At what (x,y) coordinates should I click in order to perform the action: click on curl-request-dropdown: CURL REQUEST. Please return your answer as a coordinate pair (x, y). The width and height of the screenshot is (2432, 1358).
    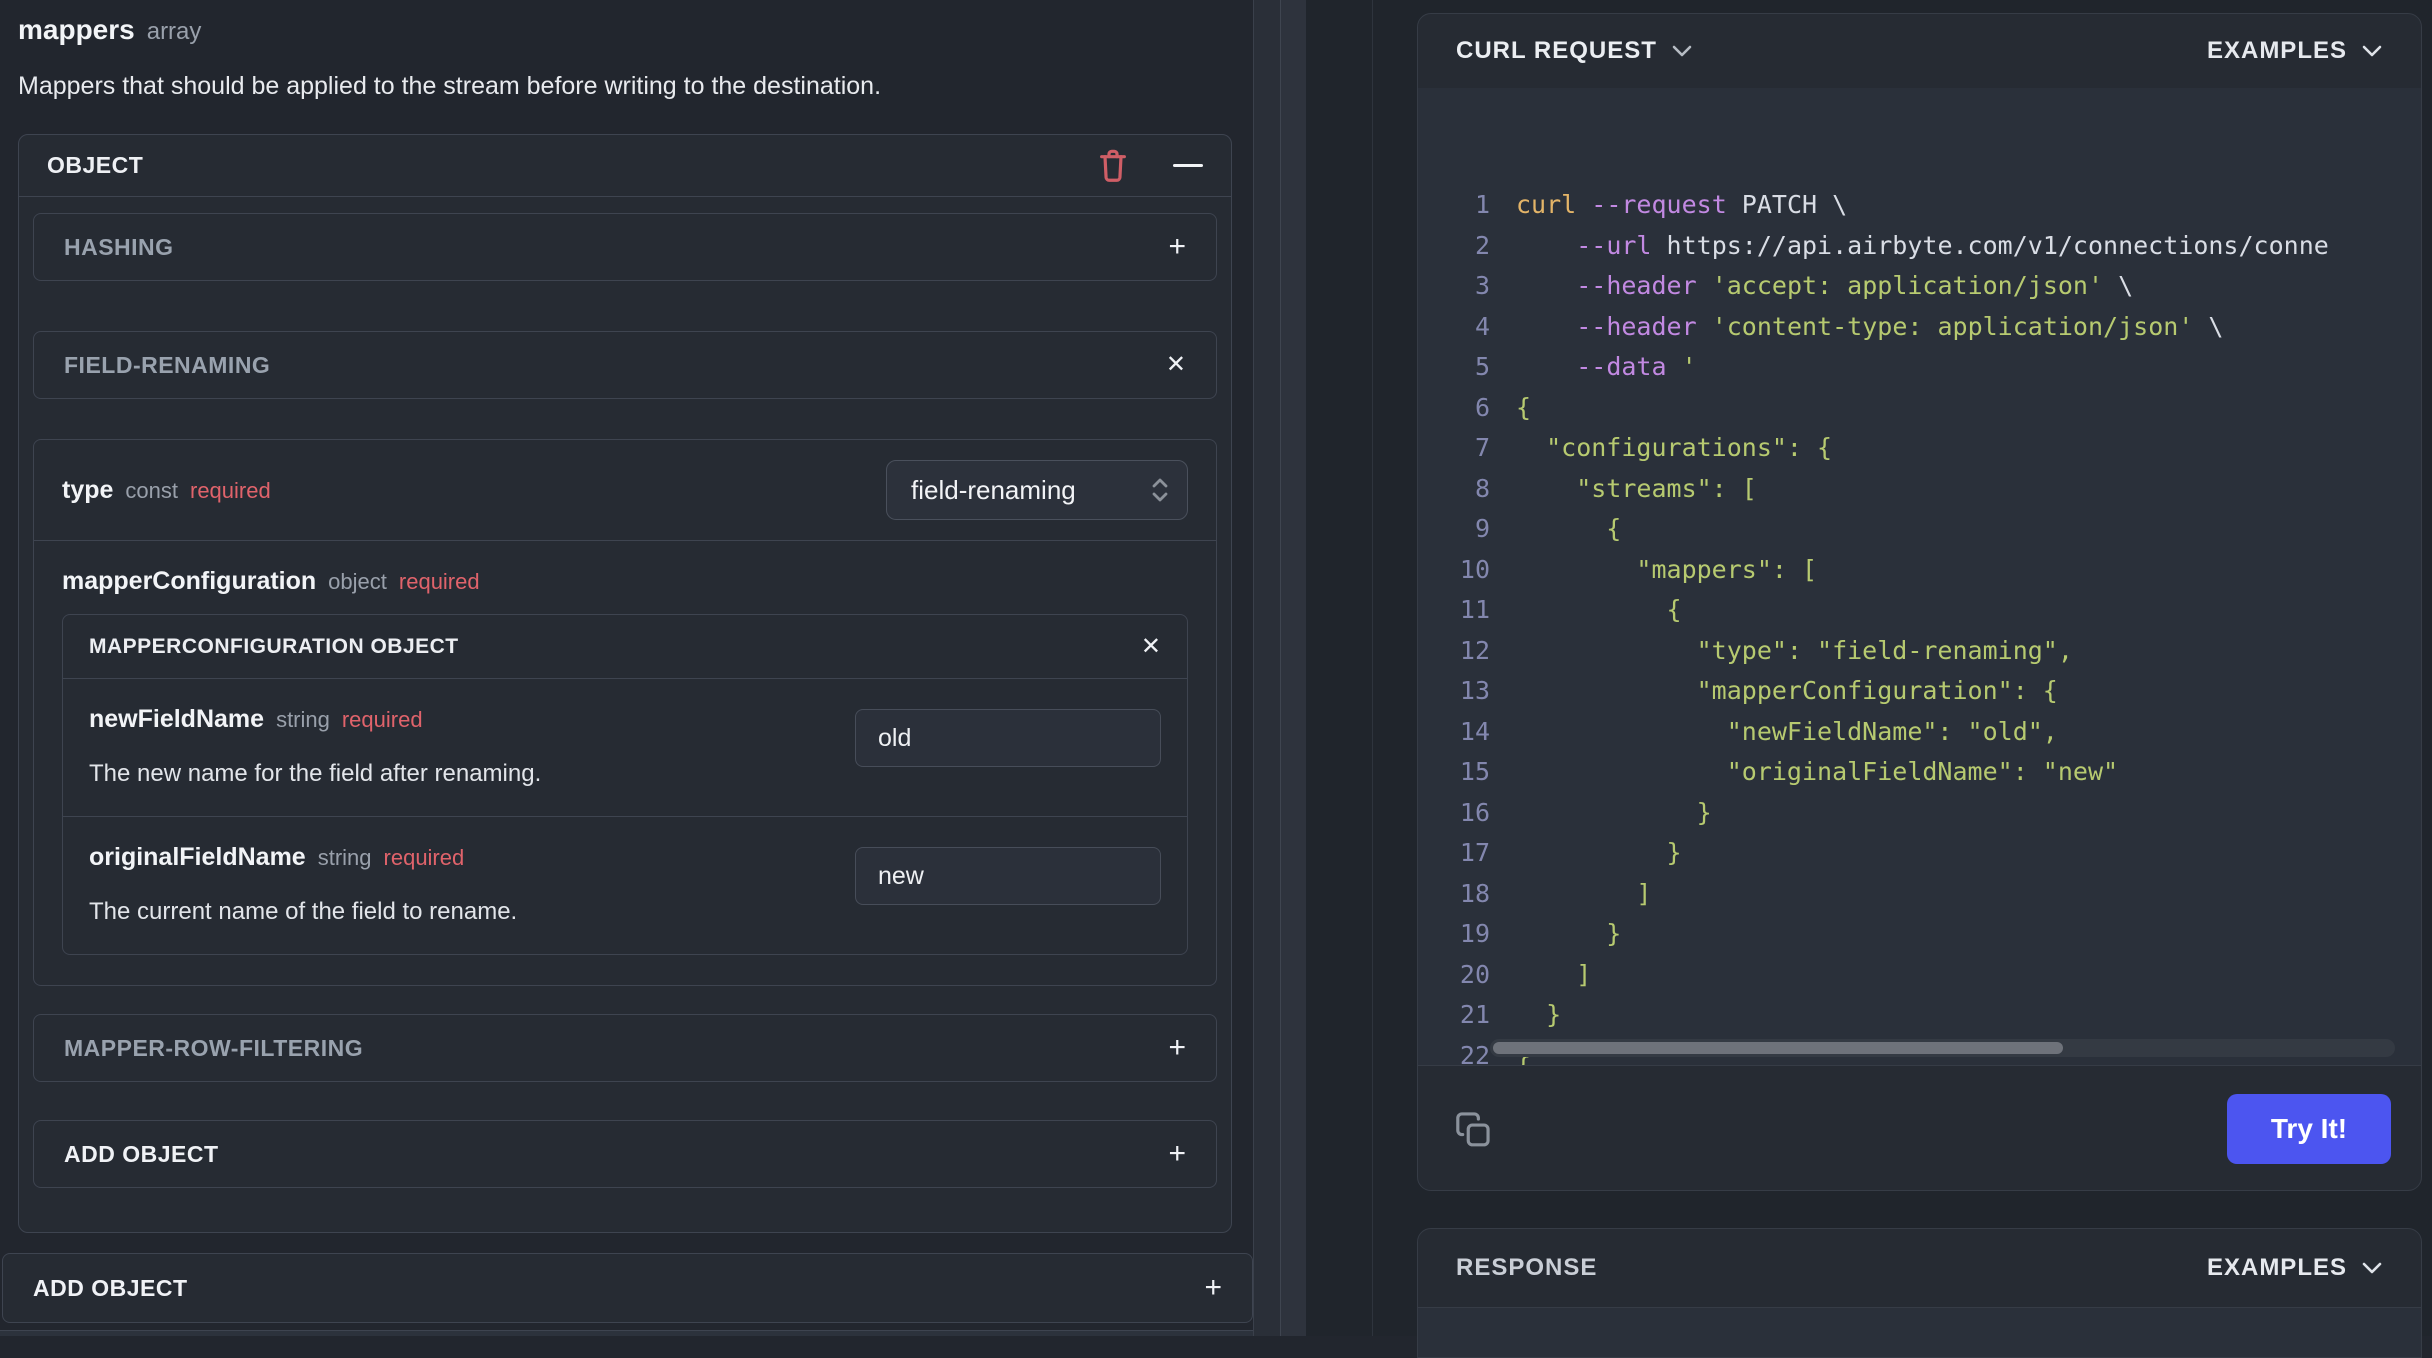
    Looking at the image, I should click on (1574, 51).